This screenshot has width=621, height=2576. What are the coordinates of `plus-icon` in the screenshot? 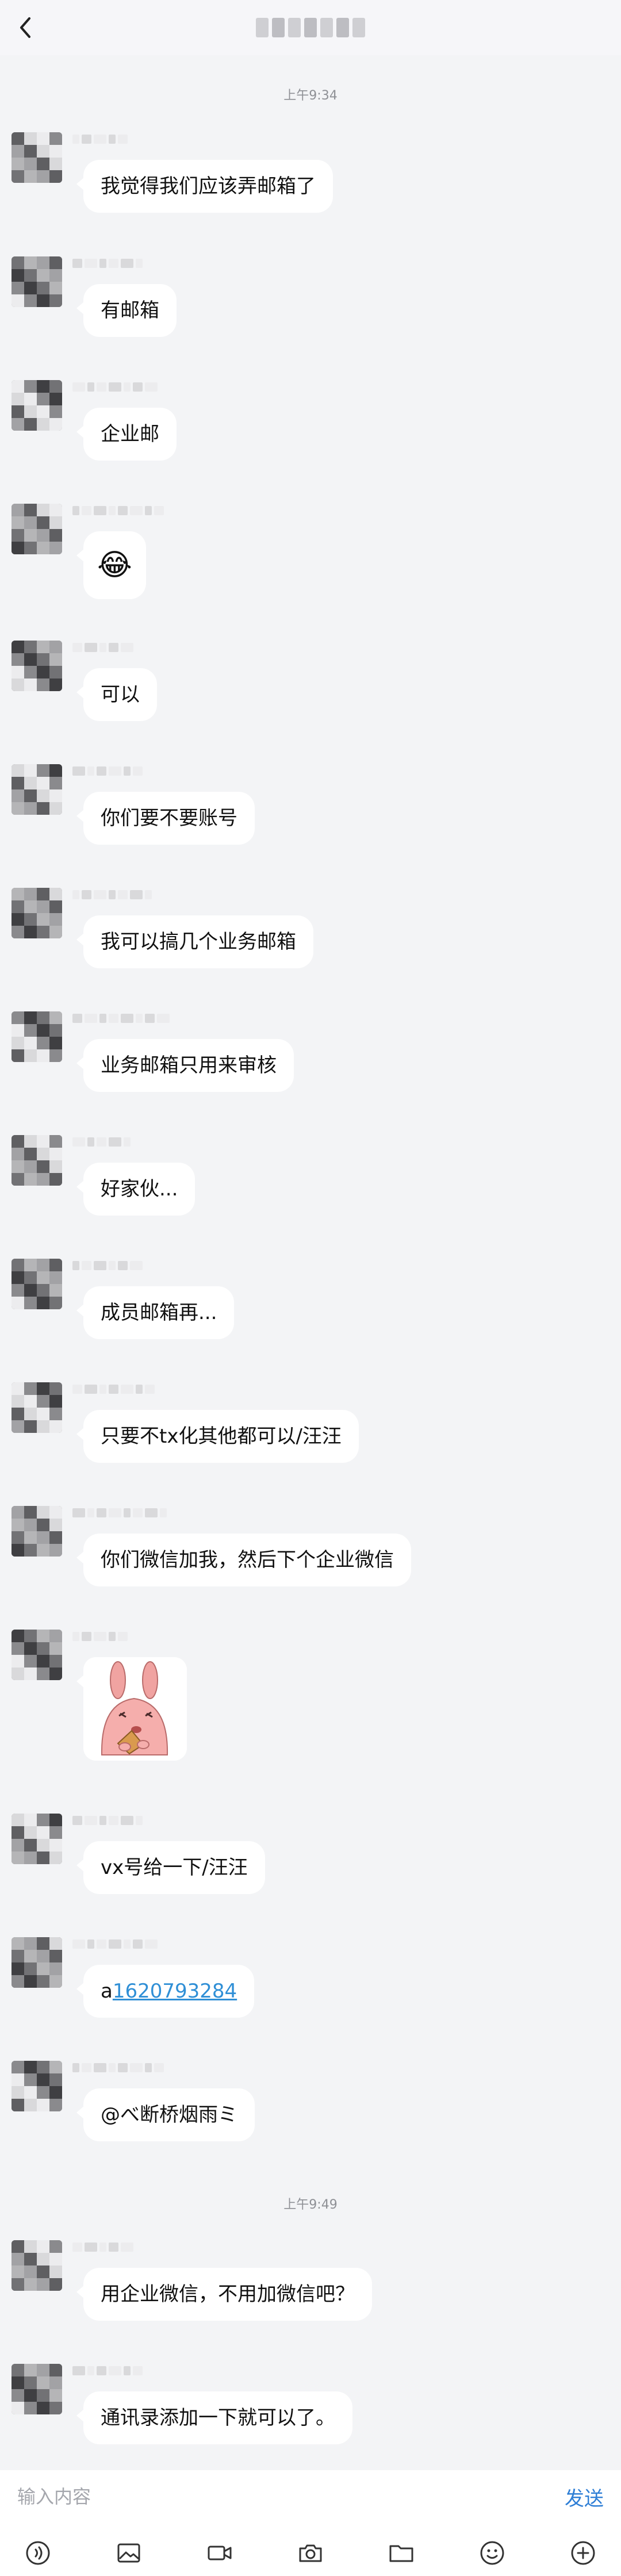 It's located at (583, 2553).